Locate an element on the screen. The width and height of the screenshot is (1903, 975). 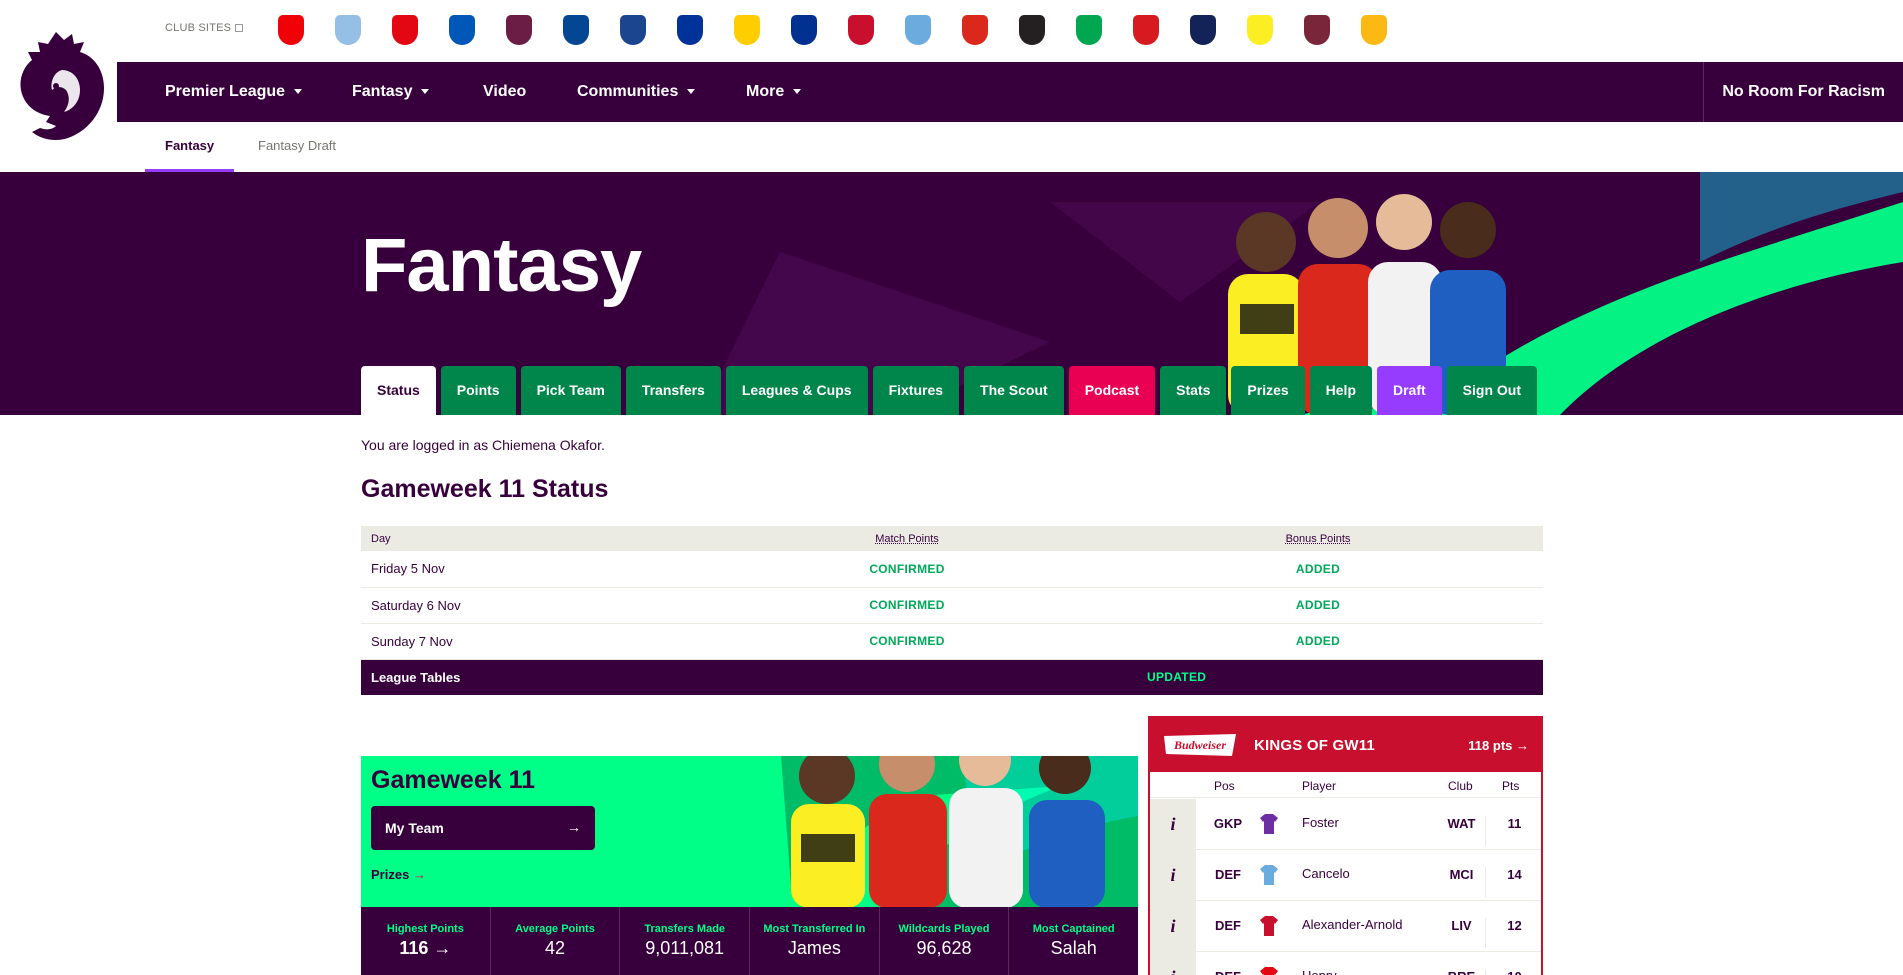
shirt-icon is located at coordinates (1269, 875).